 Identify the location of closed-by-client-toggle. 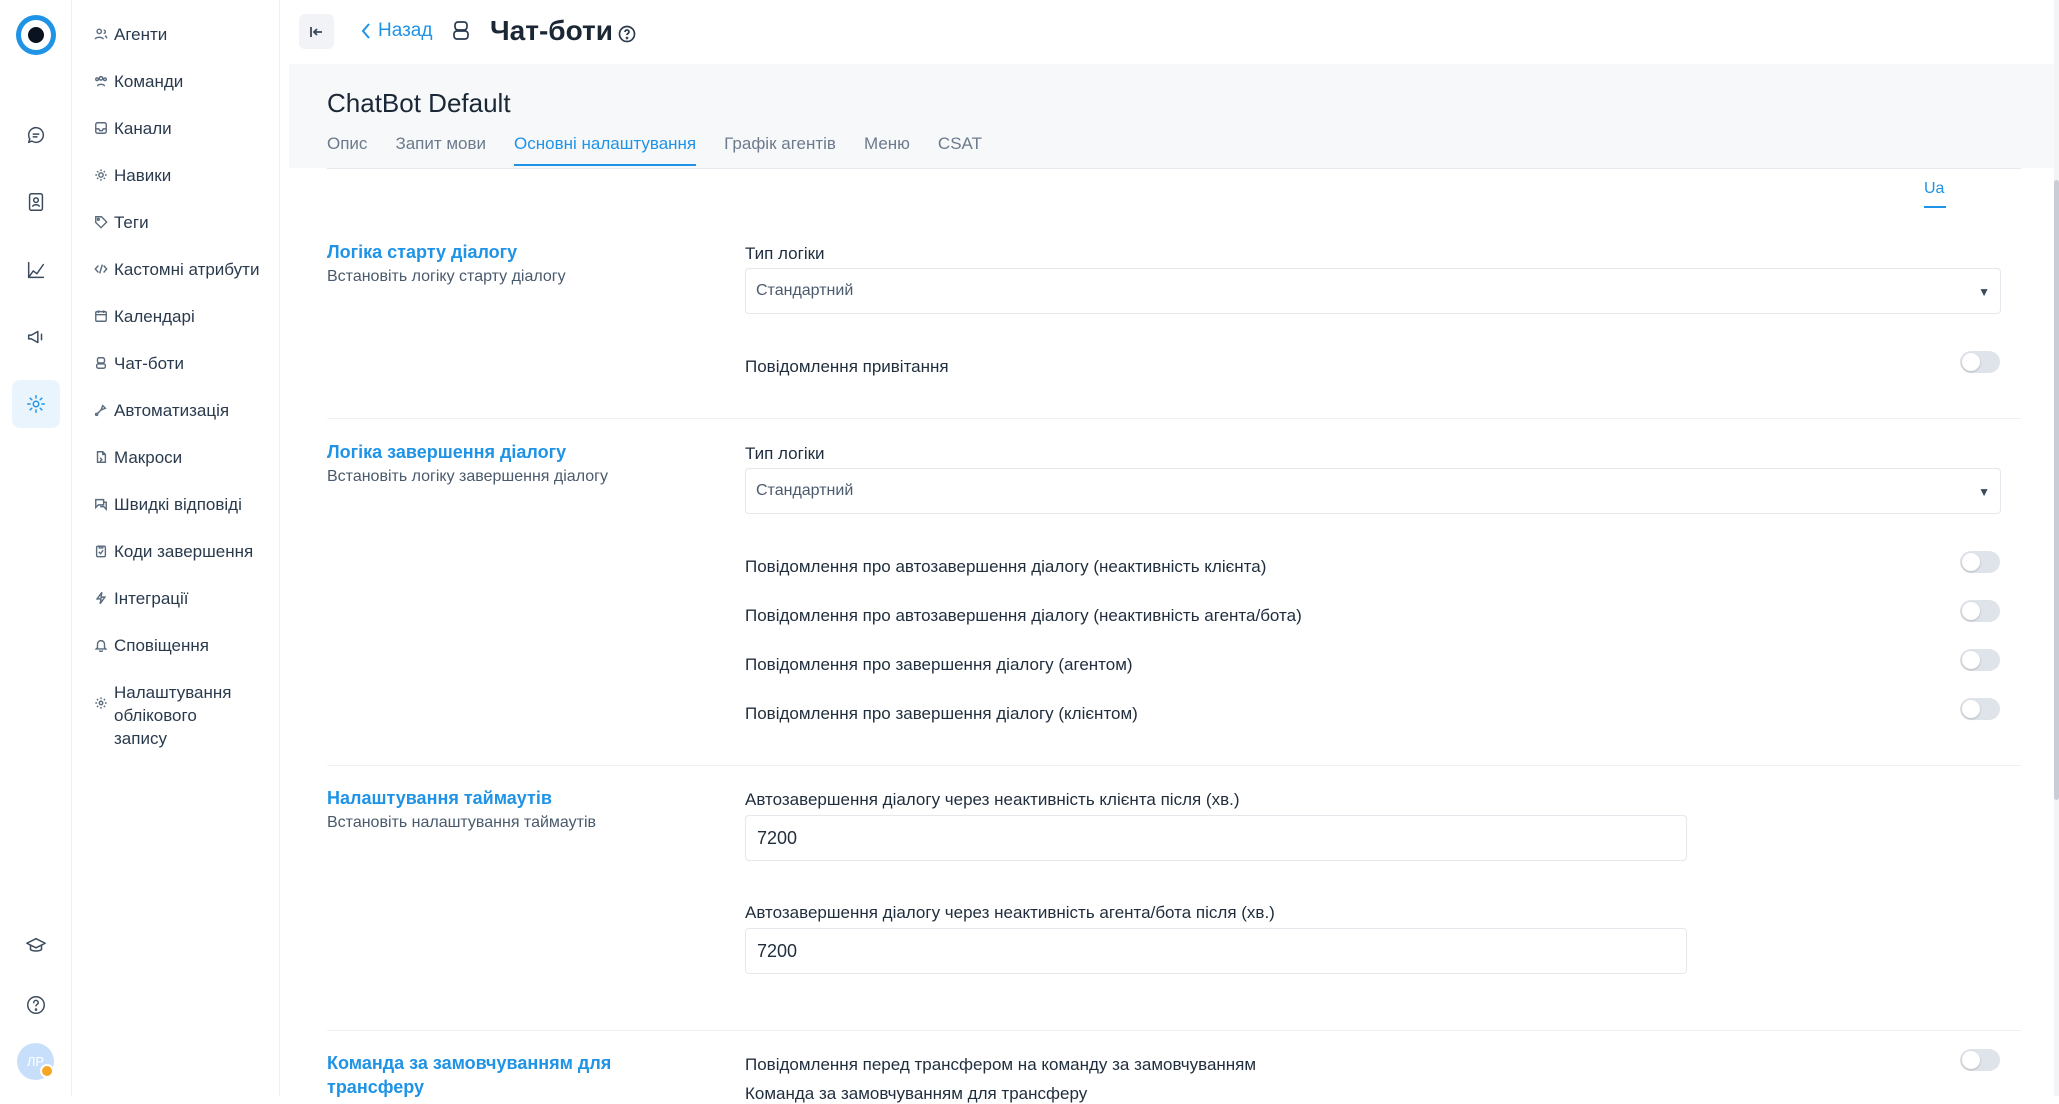
(1980, 709).